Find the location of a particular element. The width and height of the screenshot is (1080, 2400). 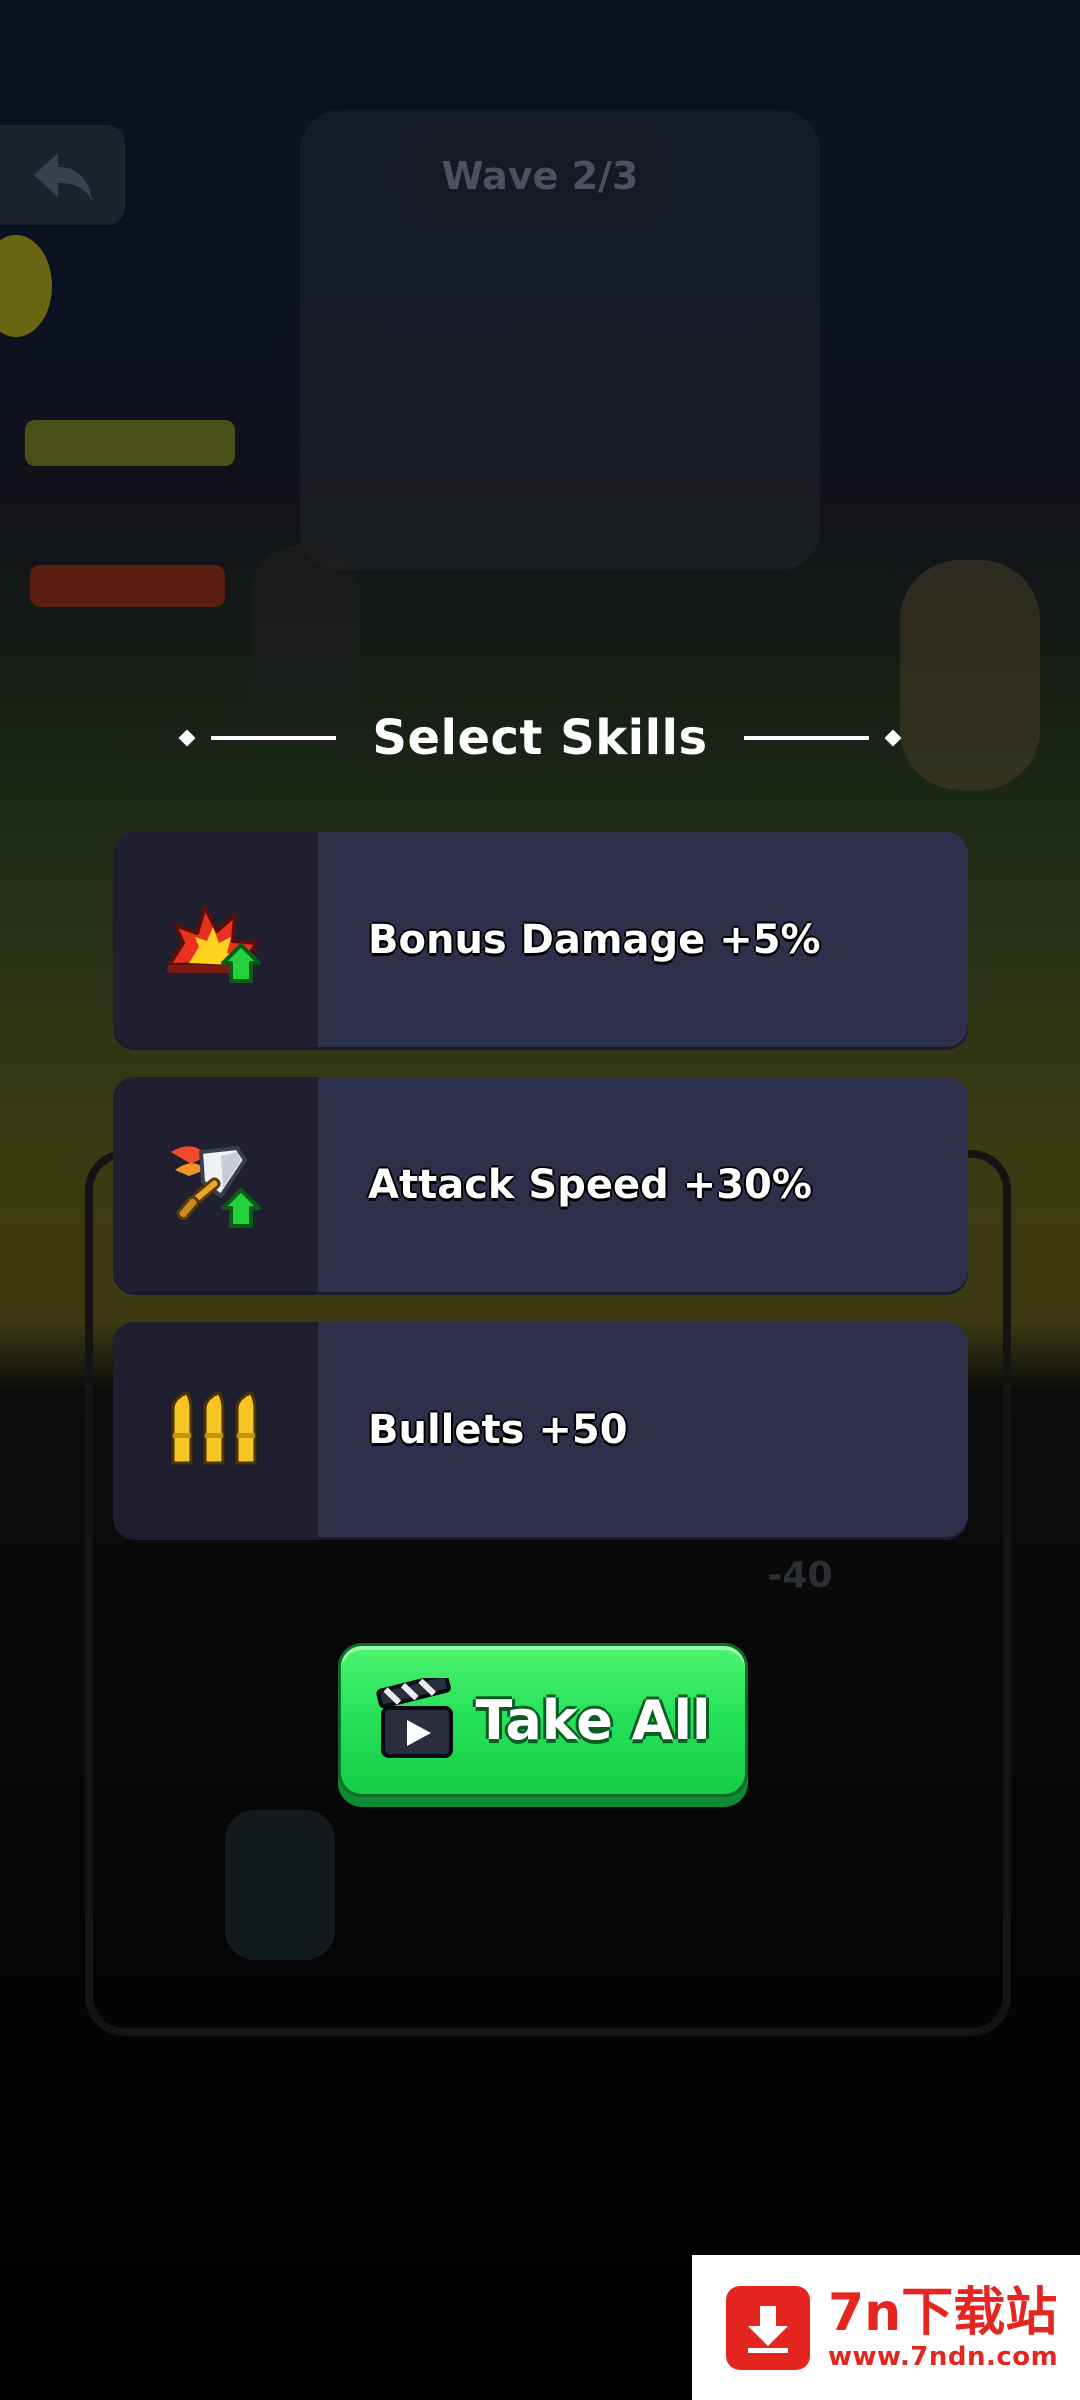

sword-up-icon is located at coordinates (215, 1186).